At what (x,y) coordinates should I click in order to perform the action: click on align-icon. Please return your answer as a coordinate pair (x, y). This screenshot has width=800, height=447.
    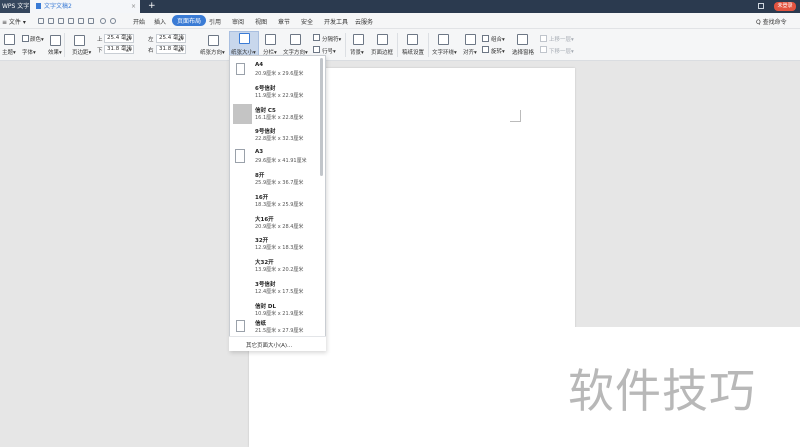
    Looking at the image, I should click on (470, 39).